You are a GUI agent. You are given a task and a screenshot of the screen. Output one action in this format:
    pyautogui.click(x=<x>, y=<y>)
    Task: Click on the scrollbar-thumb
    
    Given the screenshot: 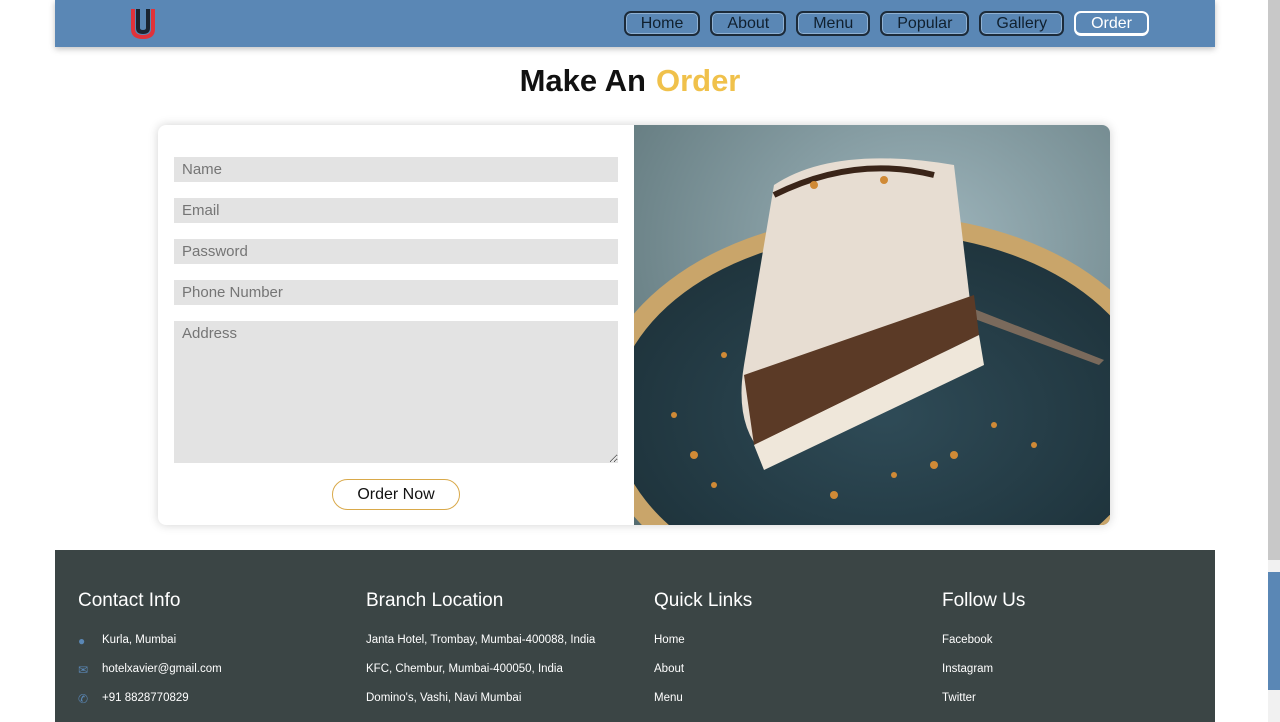 What is the action you would take?
    pyautogui.click(x=1274, y=631)
    